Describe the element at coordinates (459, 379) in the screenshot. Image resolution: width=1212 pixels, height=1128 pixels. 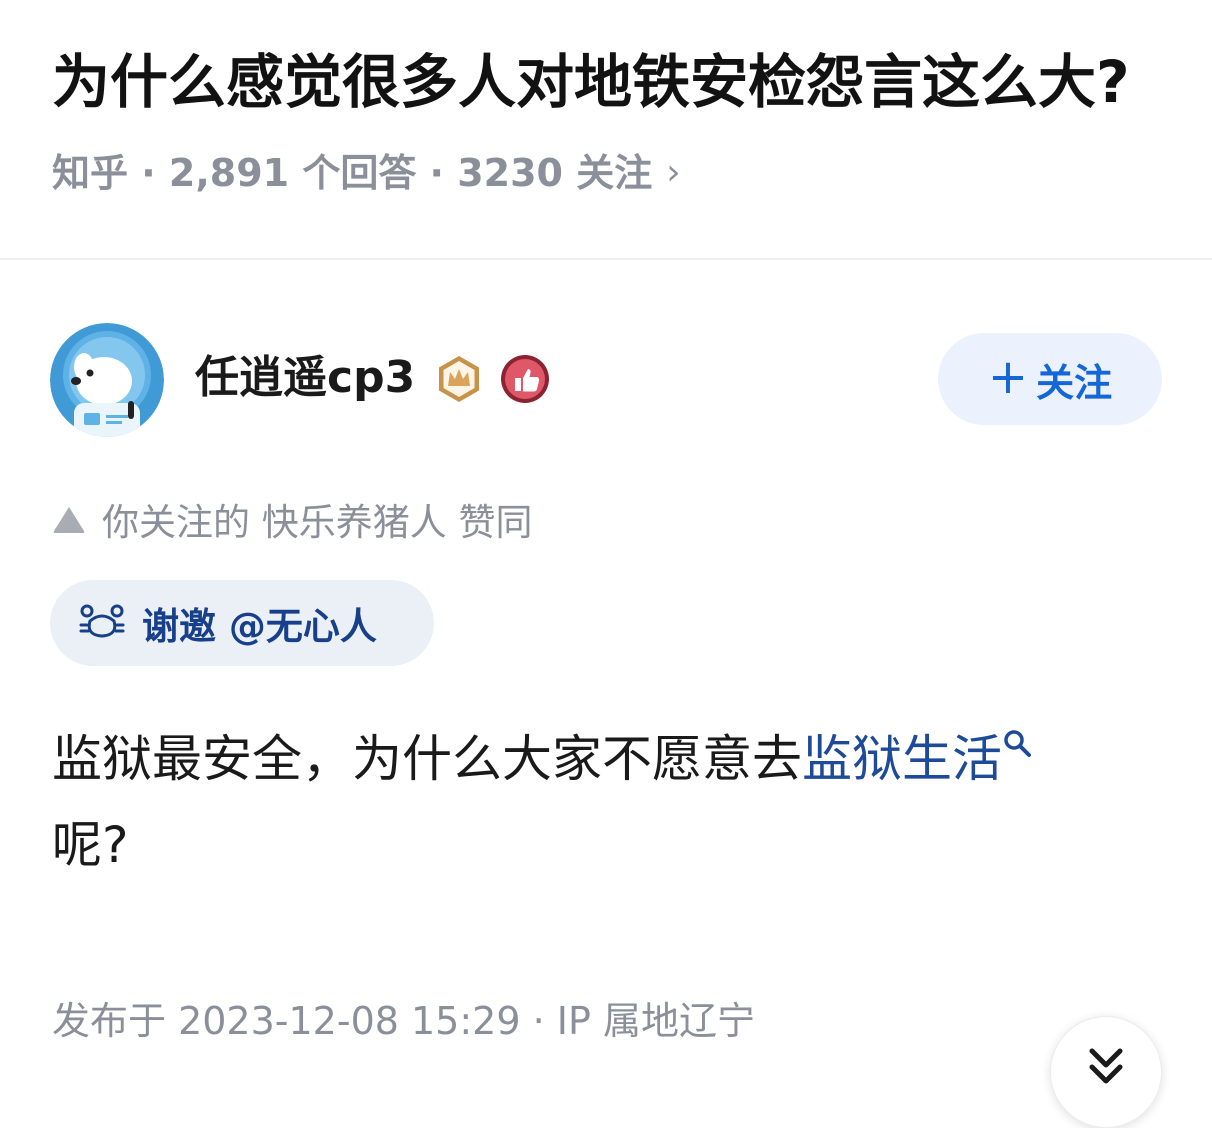
I see `crown-badge-icon` at that location.